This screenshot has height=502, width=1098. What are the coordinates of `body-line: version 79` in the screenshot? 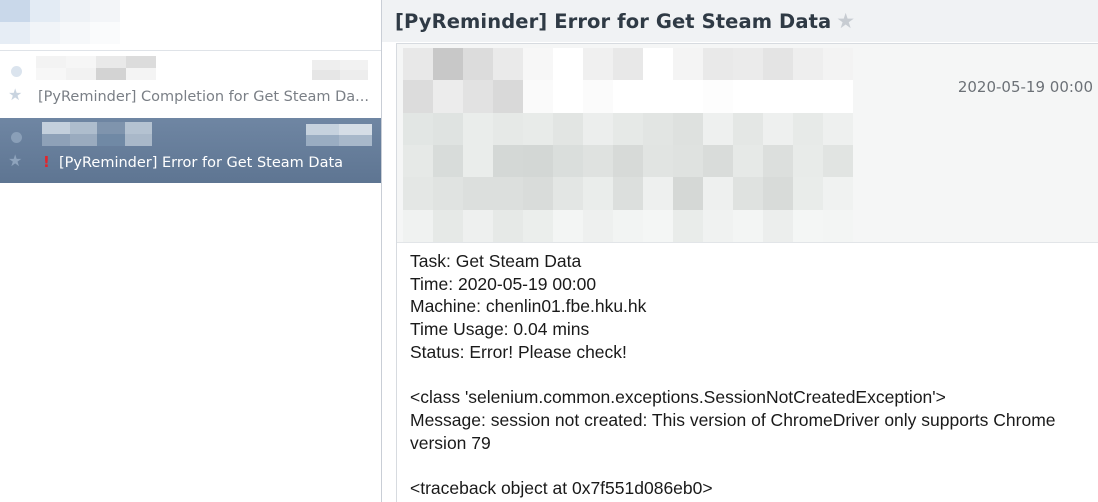 It's located at (450, 442).